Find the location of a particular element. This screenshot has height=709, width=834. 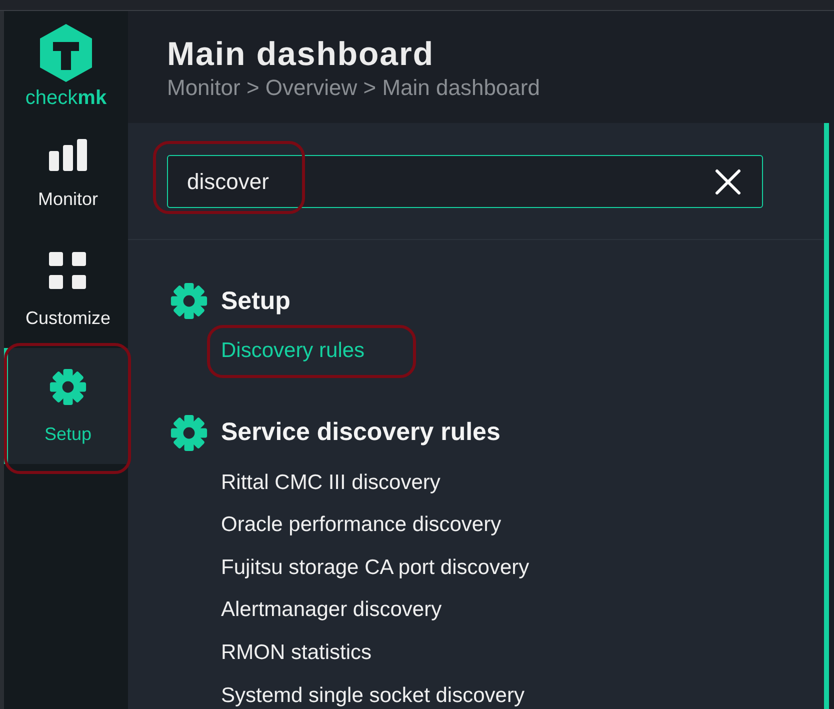

breadcrumb: Monitor > Overview > Main dashboard is located at coordinates (354, 88).